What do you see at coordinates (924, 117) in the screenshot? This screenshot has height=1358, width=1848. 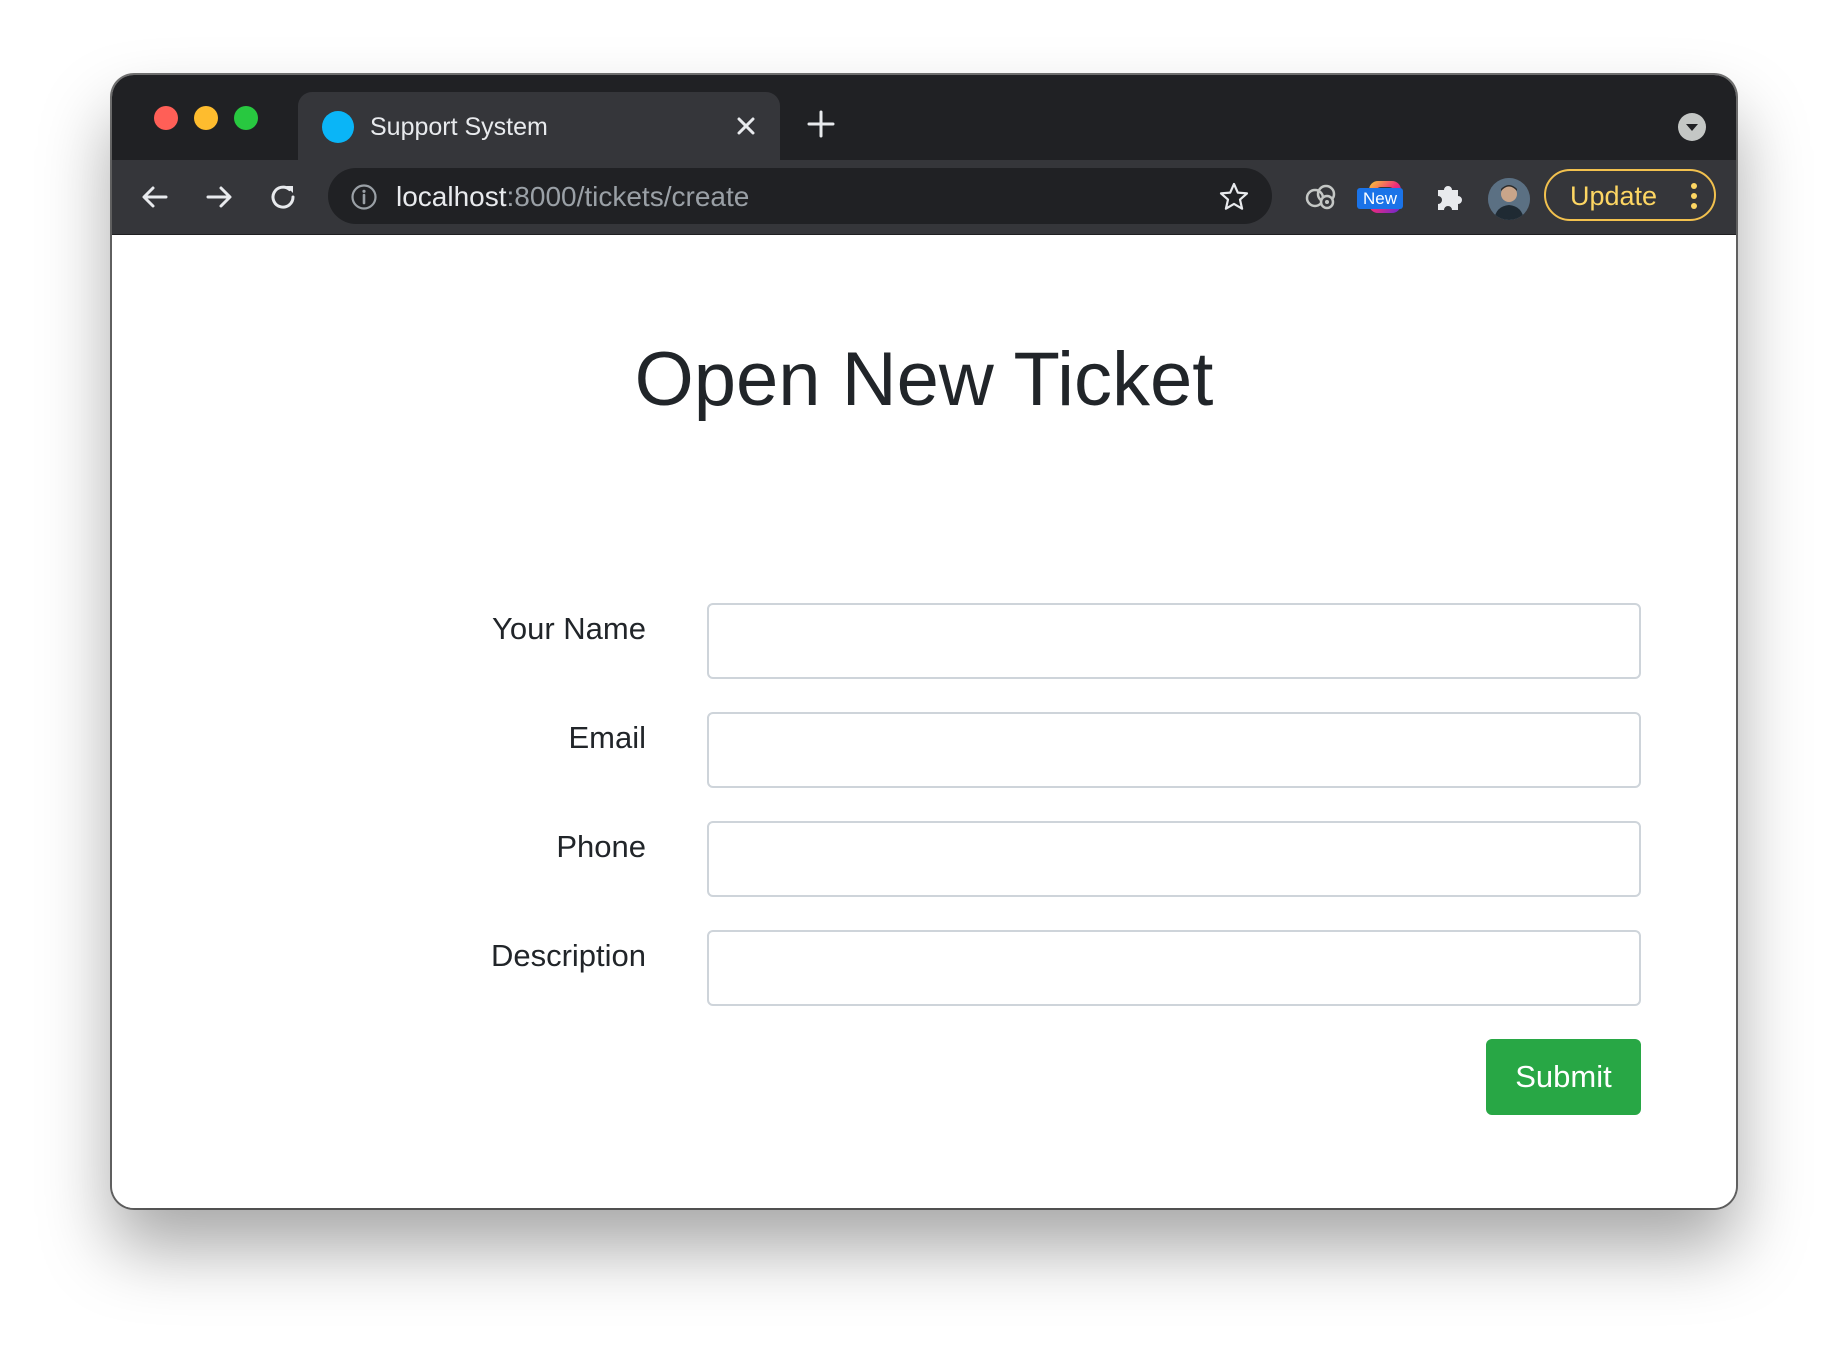 I see `tab-strip: Support System` at bounding box center [924, 117].